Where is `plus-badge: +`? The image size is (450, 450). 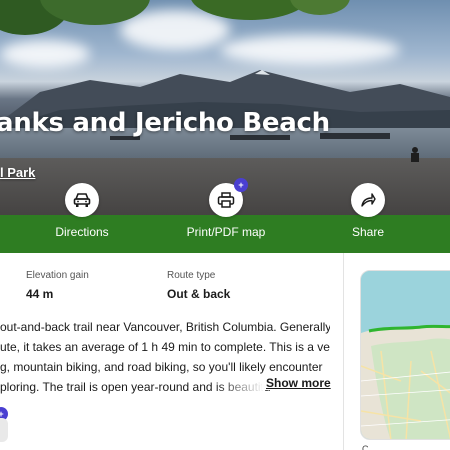
plus-badge: + is located at coordinates (241, 185).